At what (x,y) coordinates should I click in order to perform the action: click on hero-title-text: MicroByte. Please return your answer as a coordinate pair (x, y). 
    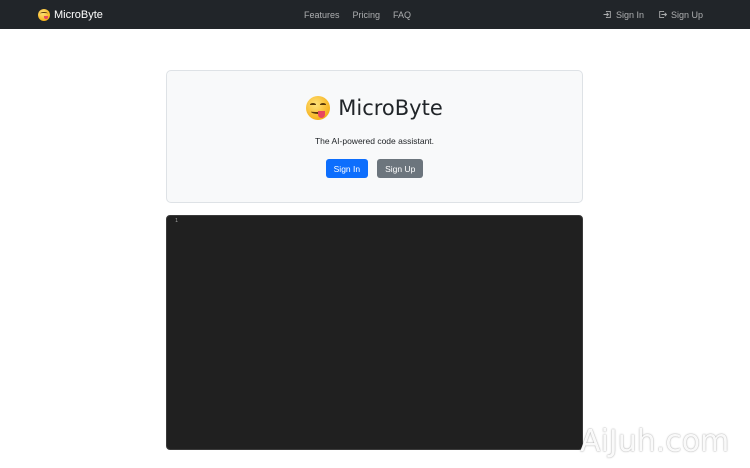
    Looking at the image, I should click on (390, 108).